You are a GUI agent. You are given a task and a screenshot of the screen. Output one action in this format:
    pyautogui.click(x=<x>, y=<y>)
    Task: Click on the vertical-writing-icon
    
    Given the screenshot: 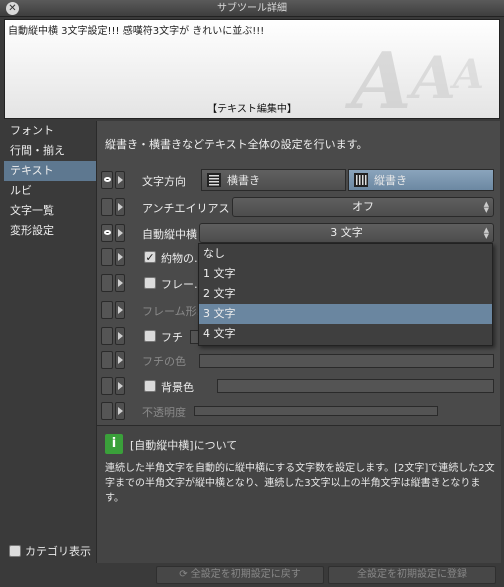 What is the action you would take?
    pyautogui.click(x=361, y=180)
    